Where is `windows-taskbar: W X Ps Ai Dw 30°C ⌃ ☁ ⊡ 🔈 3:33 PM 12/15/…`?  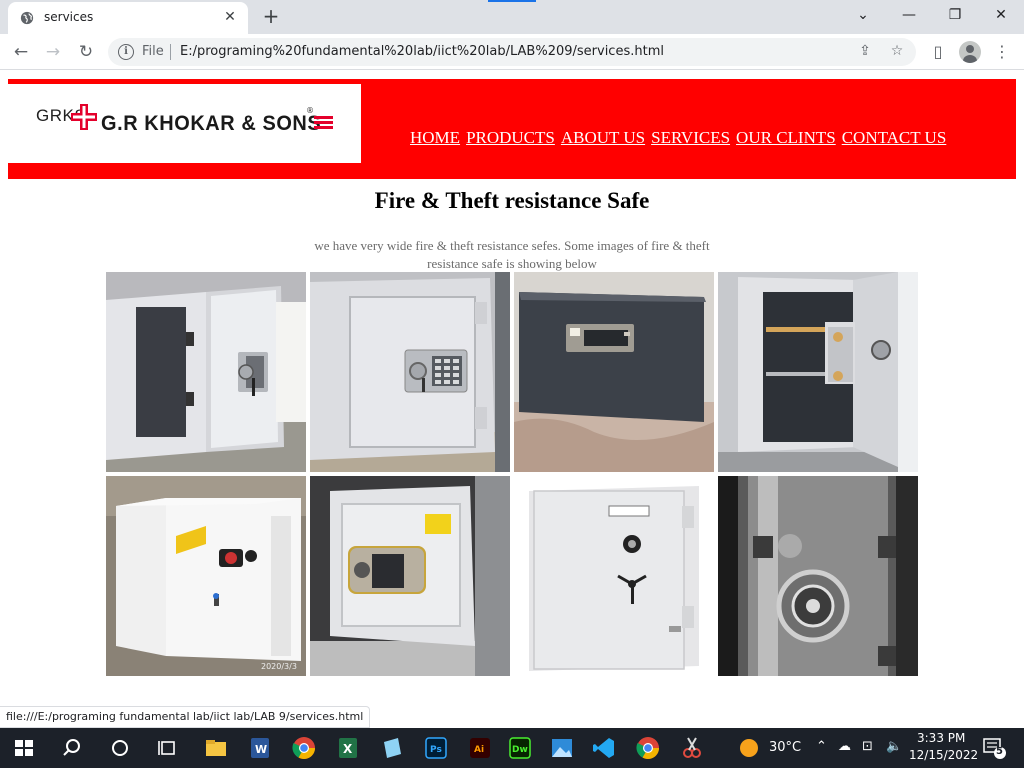 windows-taskbar: W X Ps Ai Dw 30°C ⌃ ☁ ⊡ 🔈 3:33 PM 12/15/… is located at coordinates (512, 748).